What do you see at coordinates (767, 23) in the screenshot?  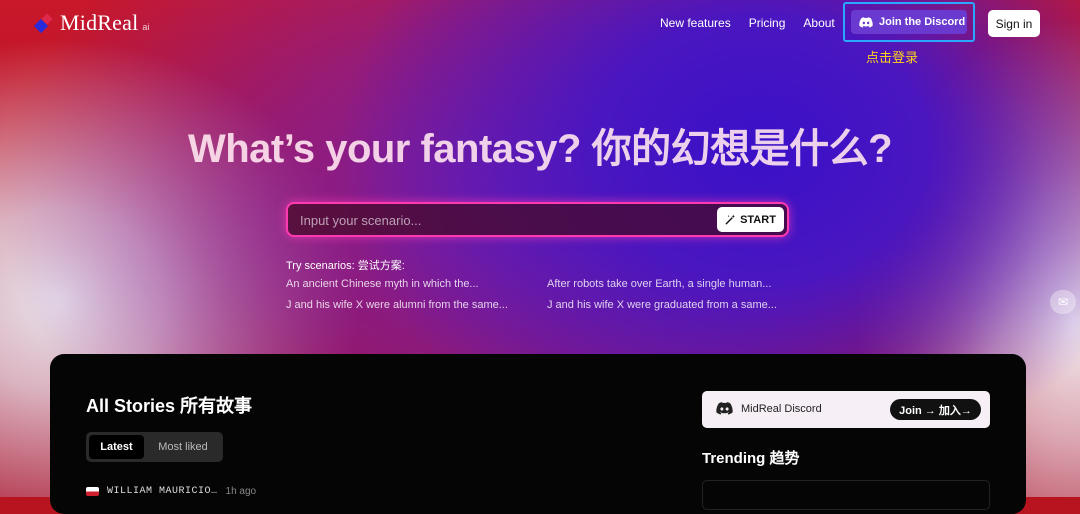 I see `nav-pricing: Pricing` at bounding box center [767, 23].